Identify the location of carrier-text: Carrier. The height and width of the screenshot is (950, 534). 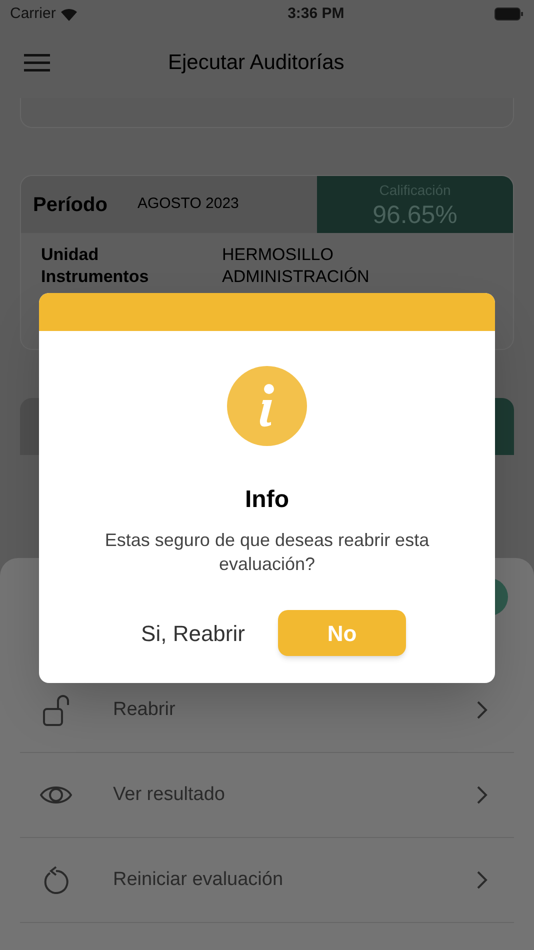
(33, 14).